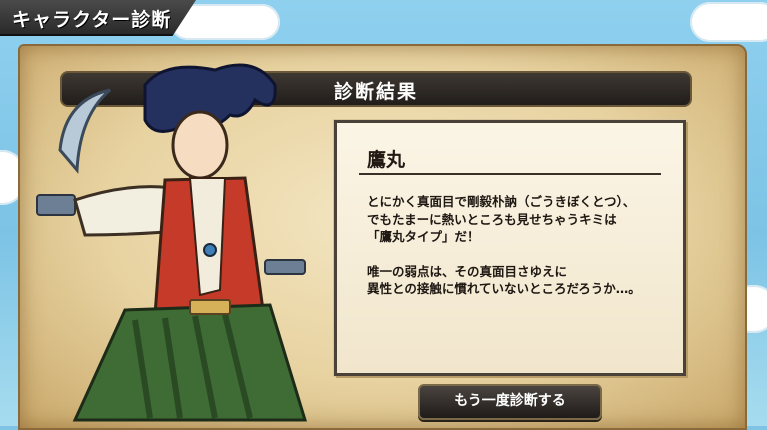  What do you see at coordinates (517, 254) in the screenshot?
I see `description-gap` at bounding box center [517, 254].